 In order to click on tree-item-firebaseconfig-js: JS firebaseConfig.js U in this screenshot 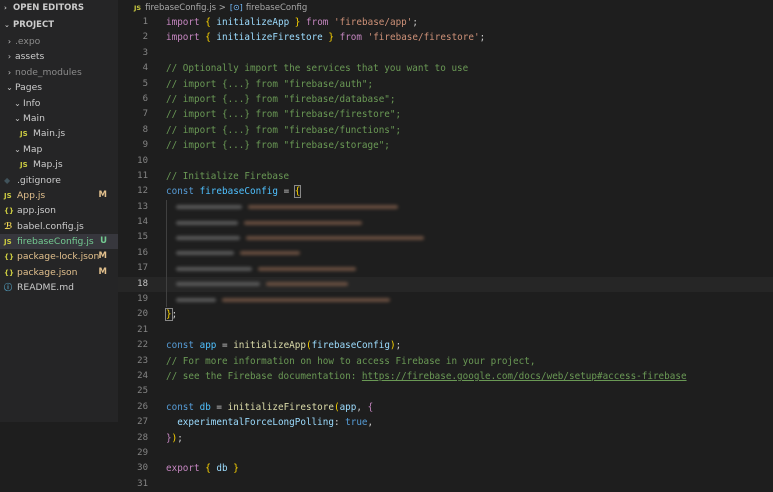, I will do `click(59, 242)`.